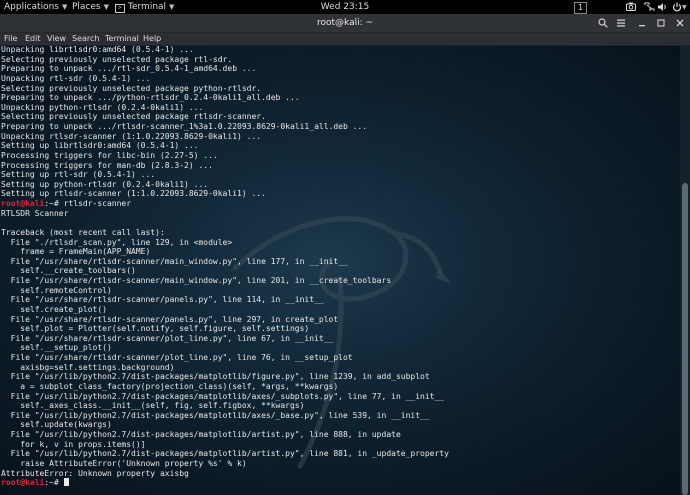 The image size is (690, 495). I want to click on terminal-line: AttributeError: Unknown property axisbg, so click(340, 474).